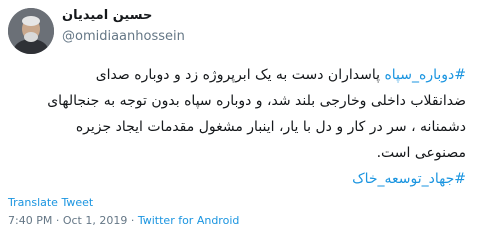 The height and width of the screenshot is (240, 478). Describe the element at coordinates (189, 220) in the screenshot. I see `tweet-source-link: Twitter for Android` at that location.